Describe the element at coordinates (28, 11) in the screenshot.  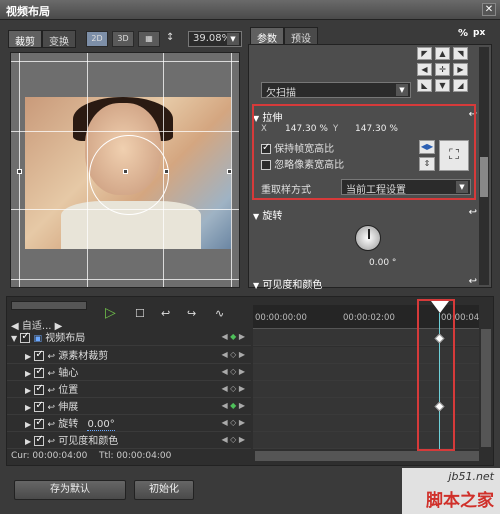
I see `window-title: 视频布局` at that location.